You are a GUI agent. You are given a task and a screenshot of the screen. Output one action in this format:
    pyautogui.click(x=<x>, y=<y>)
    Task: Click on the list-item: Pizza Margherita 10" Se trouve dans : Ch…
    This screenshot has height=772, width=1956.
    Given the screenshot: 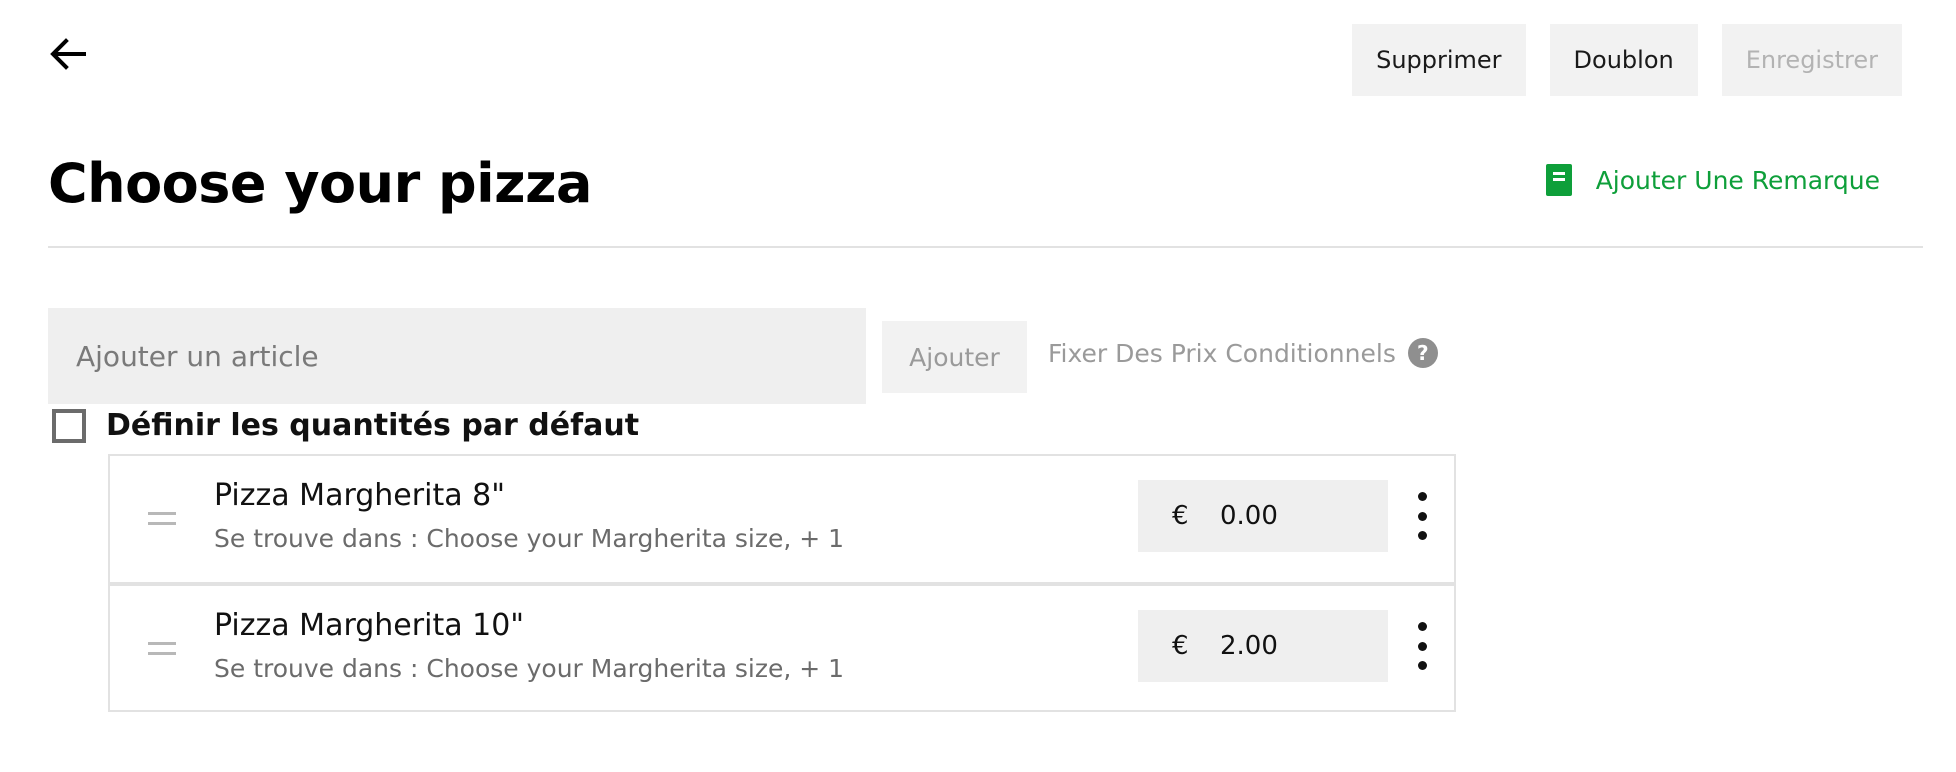 What is the action you would take?
    pyautogui.click(x=782, y=646)
    